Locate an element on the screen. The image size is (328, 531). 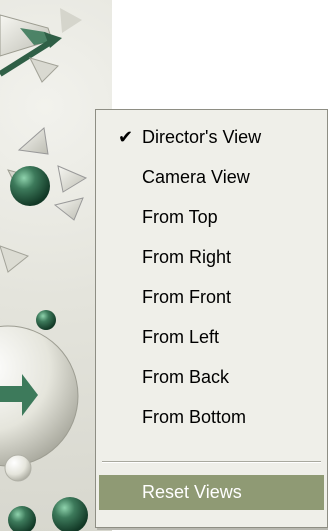
menu-item-label: From Front is located at coordinates (187, 297).